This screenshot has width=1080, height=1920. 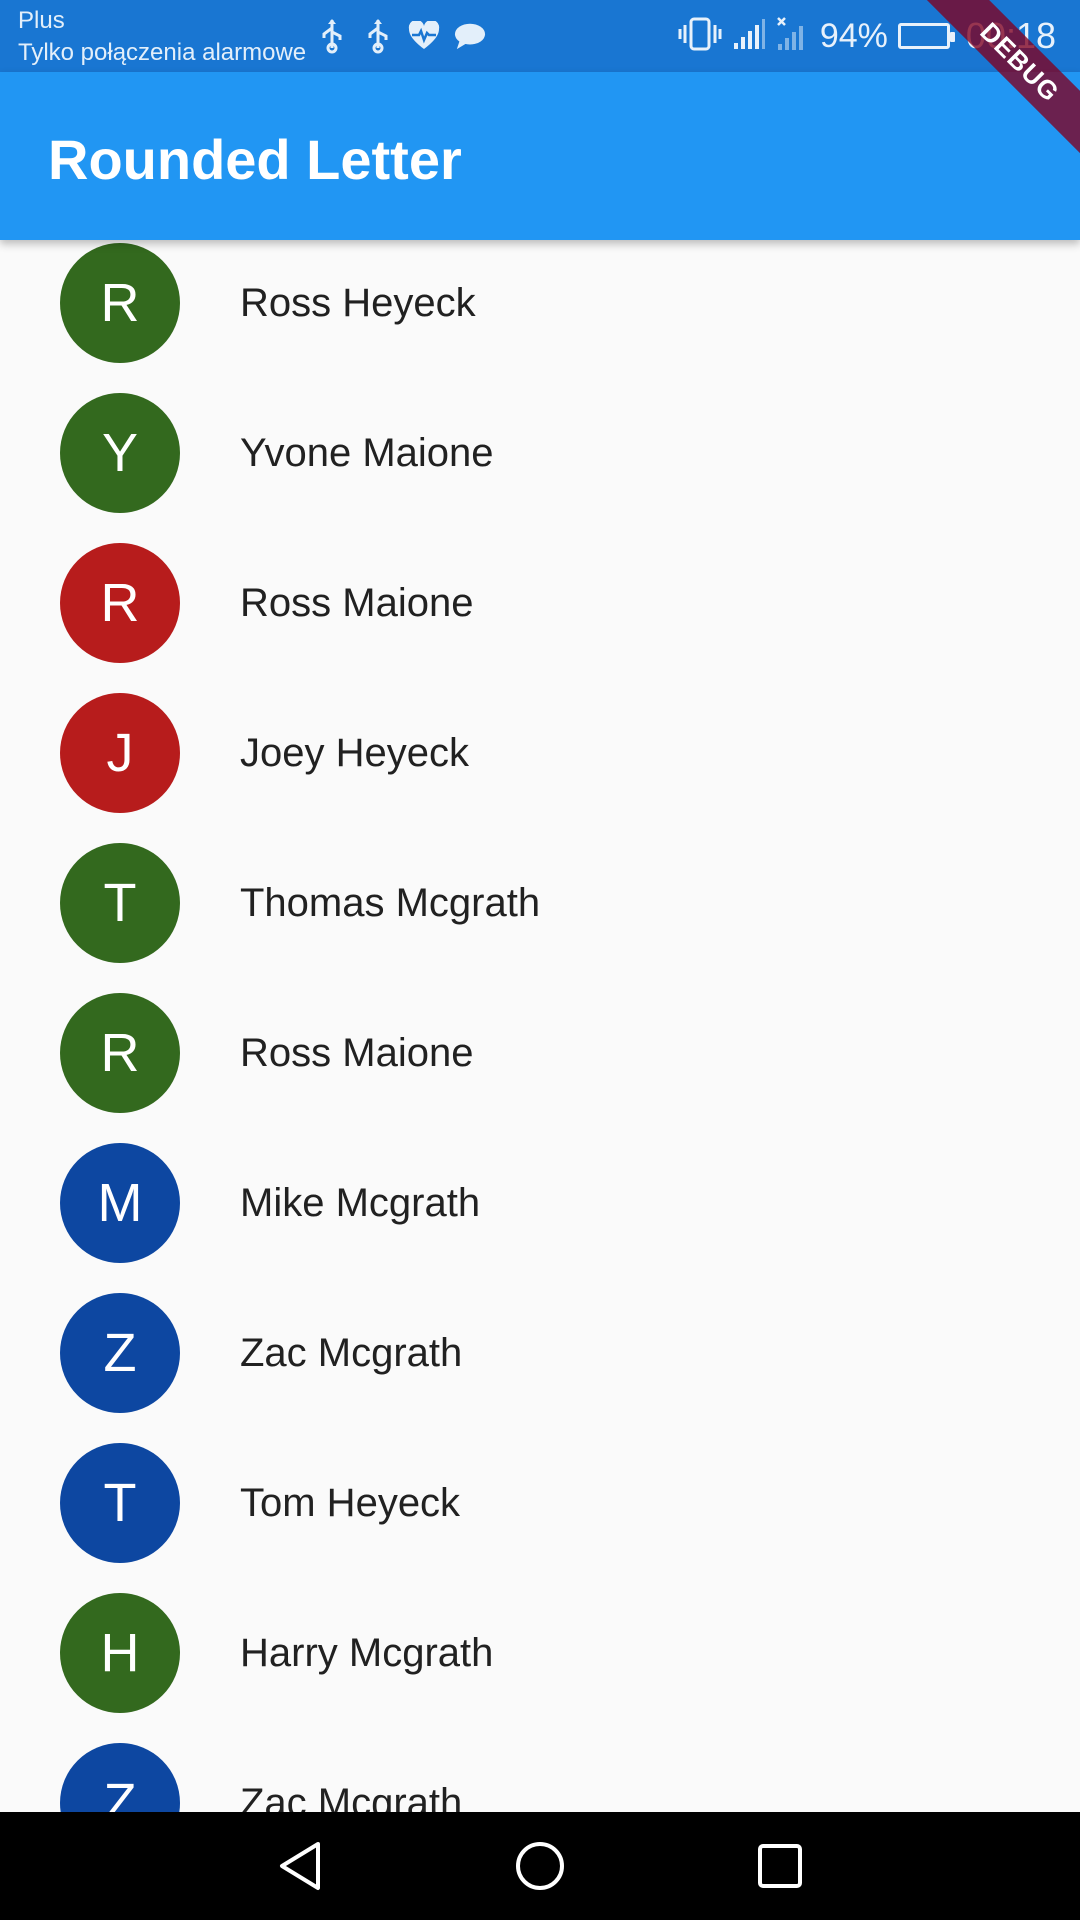 What do you see at coordinates (367, 1653) in the screenshot?
I see `contact-name: Harry Mcgrath` at bounding box center [367, 1653].